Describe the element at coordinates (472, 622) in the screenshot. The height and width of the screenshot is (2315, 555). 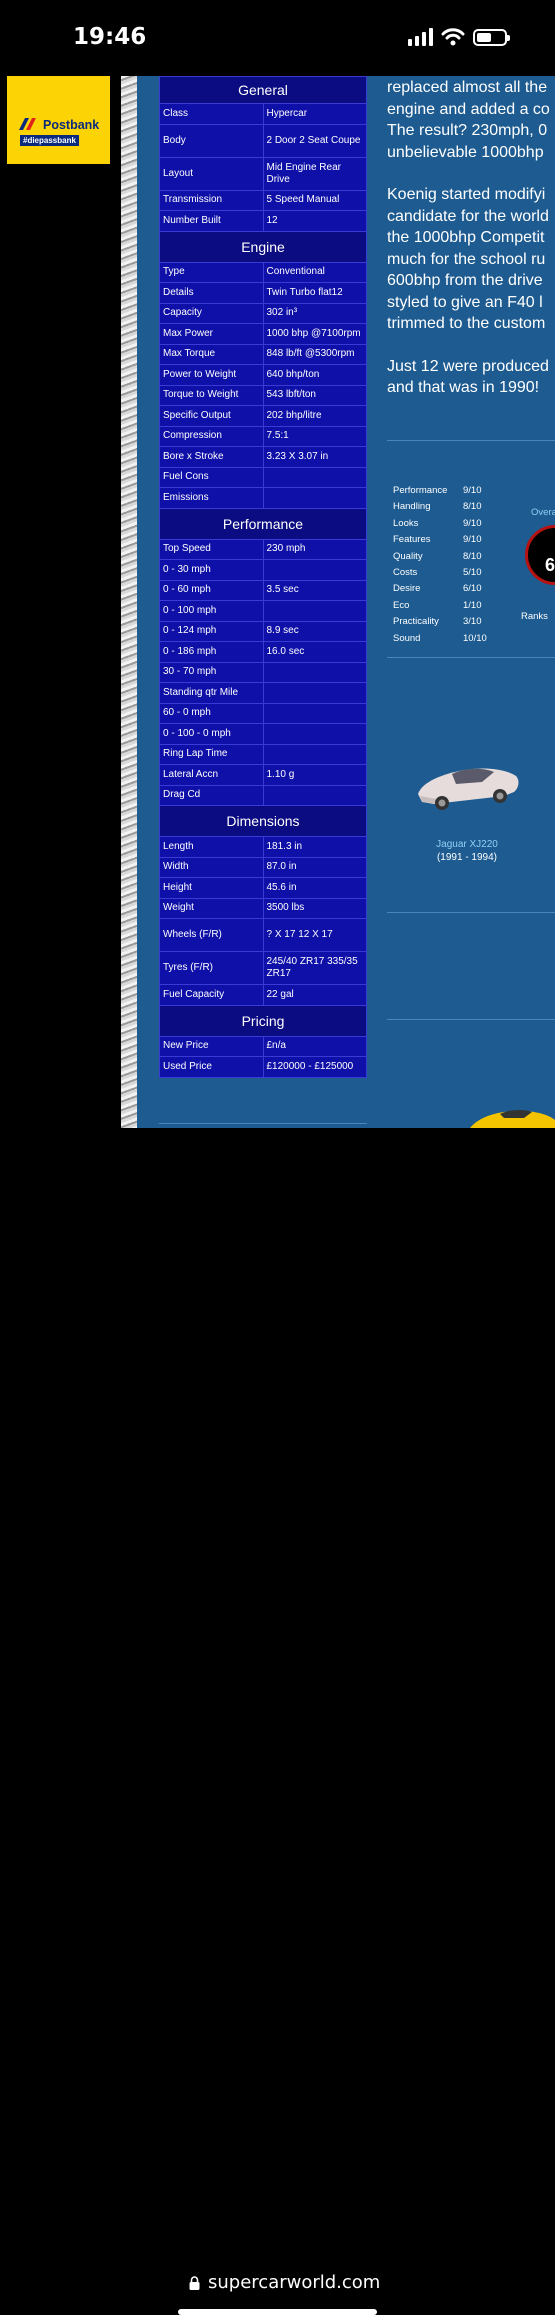
I see `rating-score: 3/10` at that location.